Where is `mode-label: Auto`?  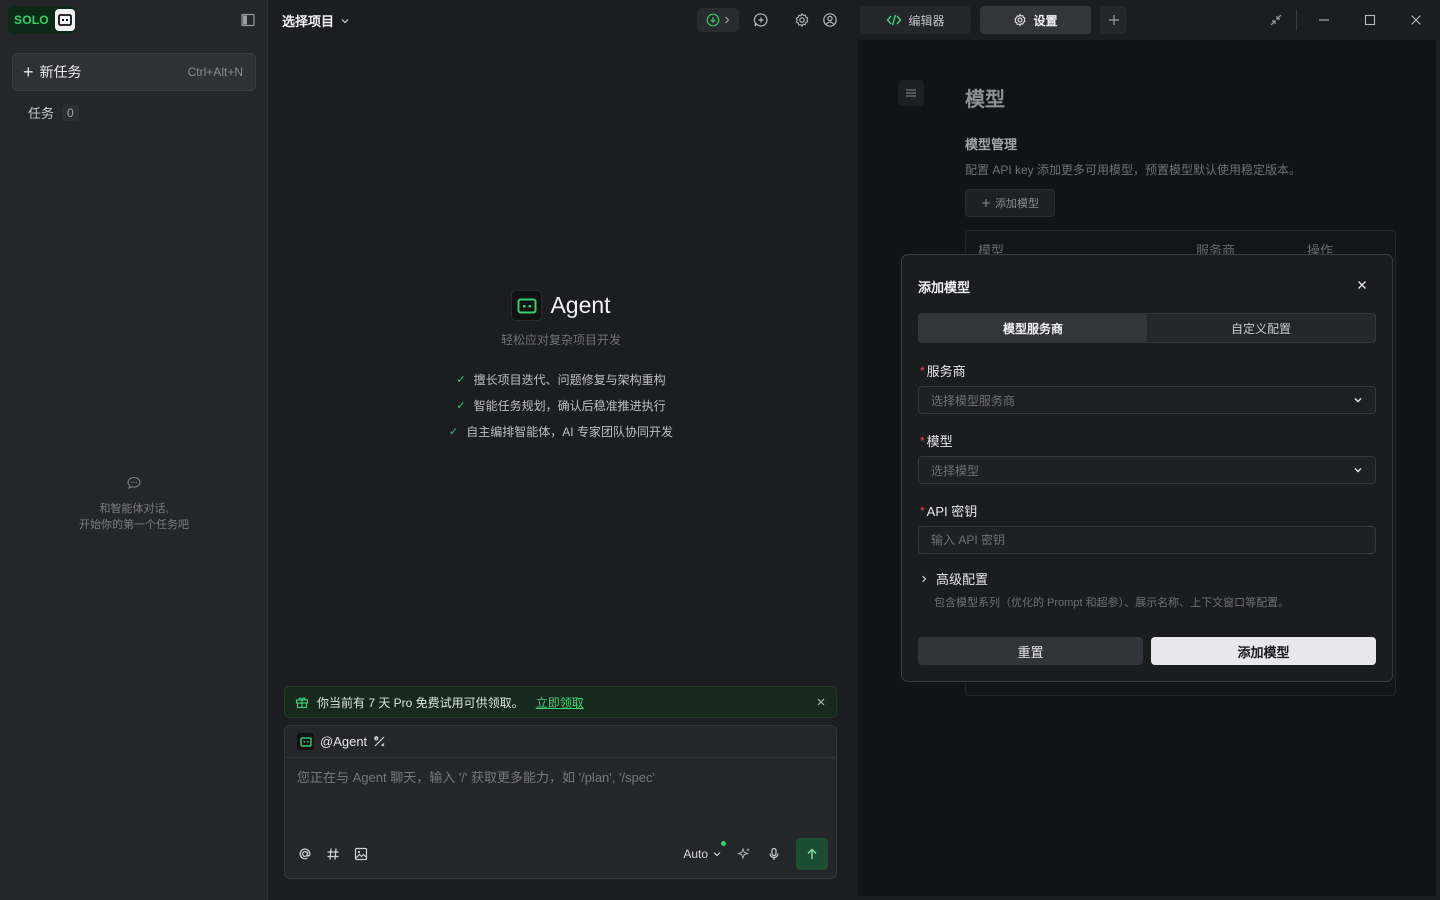
mode-label: Auto is located at coordinates (695, 854).